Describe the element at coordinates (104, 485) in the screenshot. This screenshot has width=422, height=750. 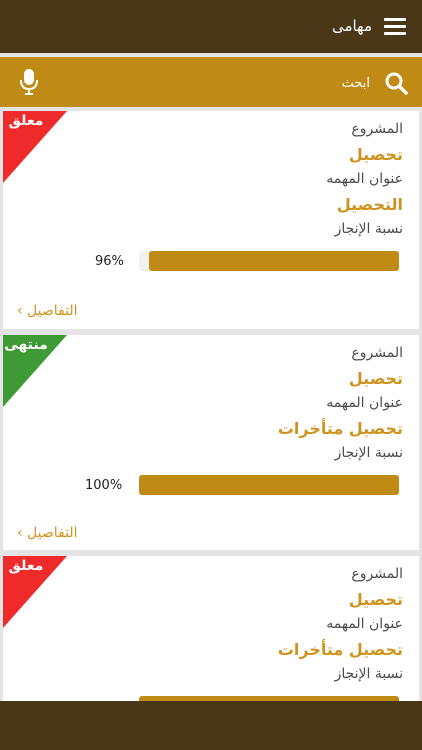
I see `progress-percent: 100%` at that location.